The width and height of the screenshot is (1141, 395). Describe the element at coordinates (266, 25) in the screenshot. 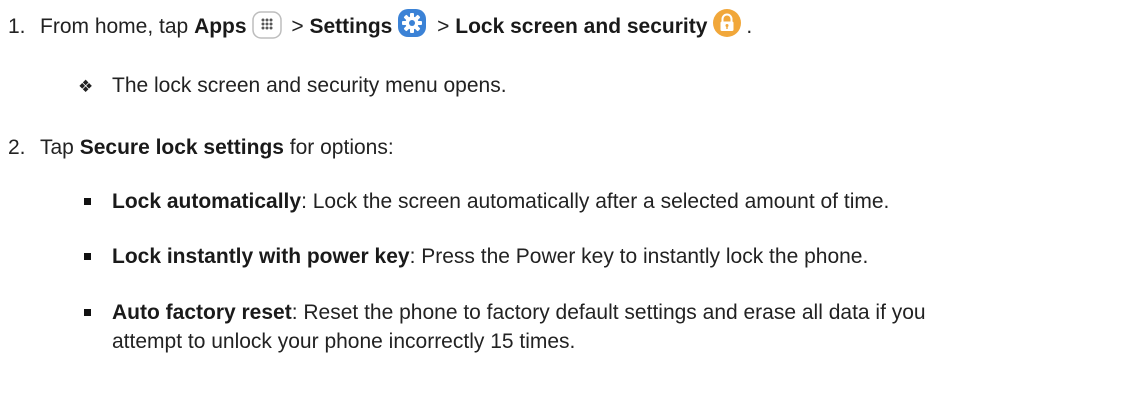

I see `apps-grid-icon` at that location.